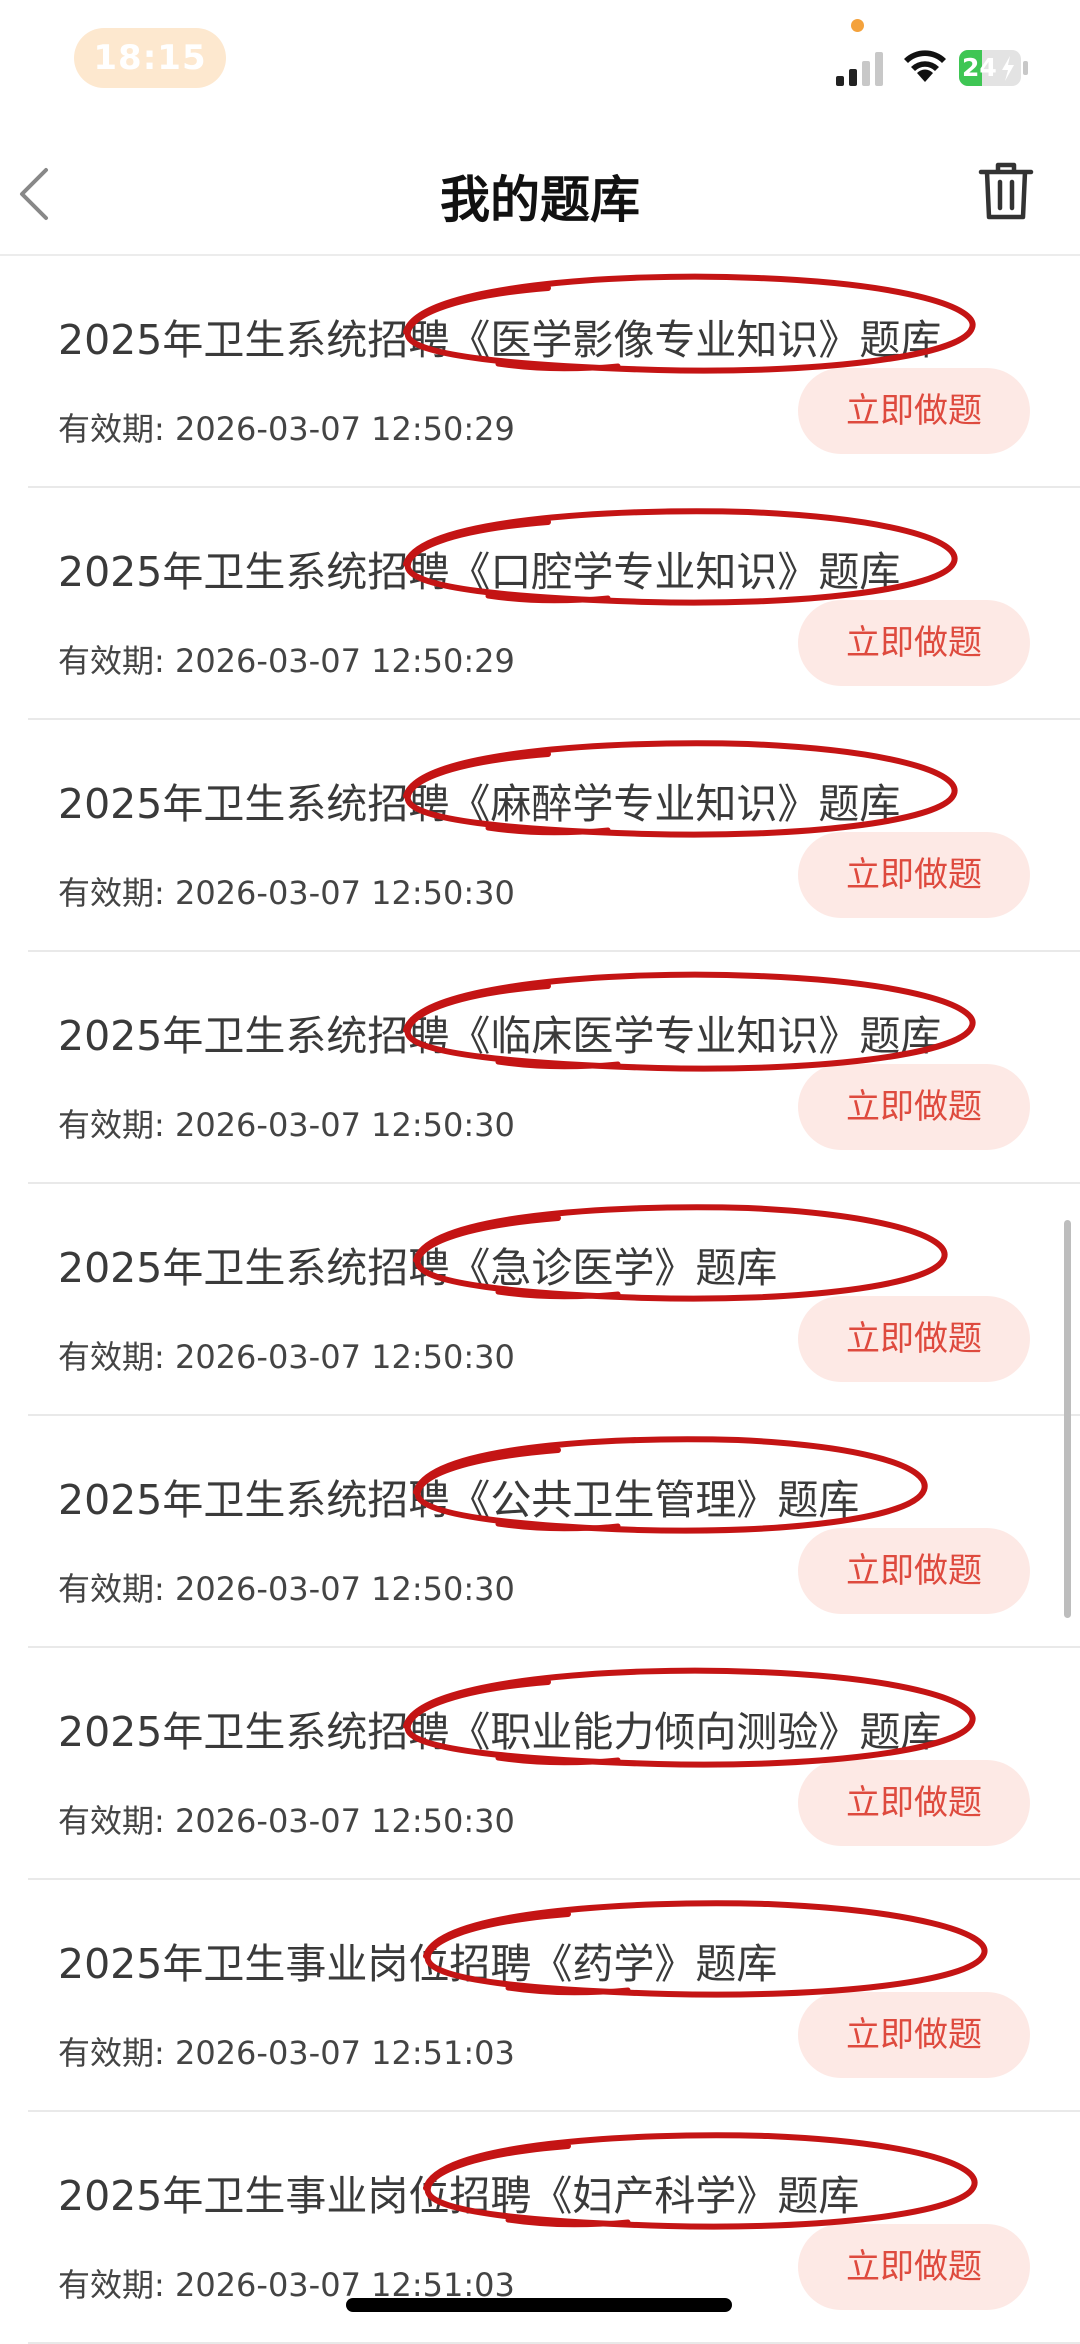 This screenshot has height=2344, width=1080. Describe the element at coordinates (1067, 1419) in the screenshot. I see `scrollbar` at that location.